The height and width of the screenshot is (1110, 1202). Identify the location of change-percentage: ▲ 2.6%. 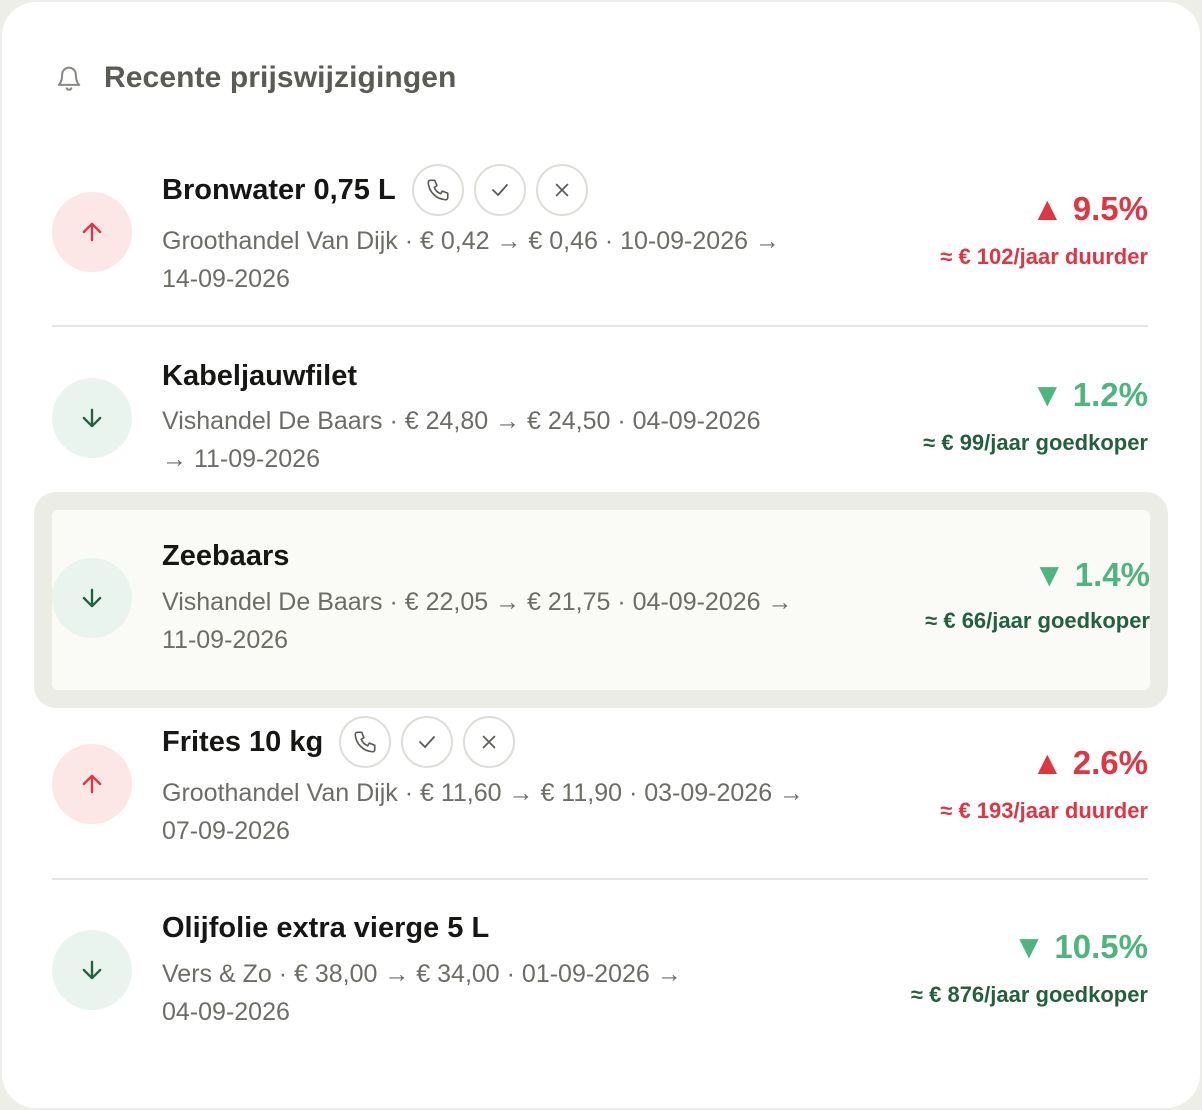
(1089, 762).